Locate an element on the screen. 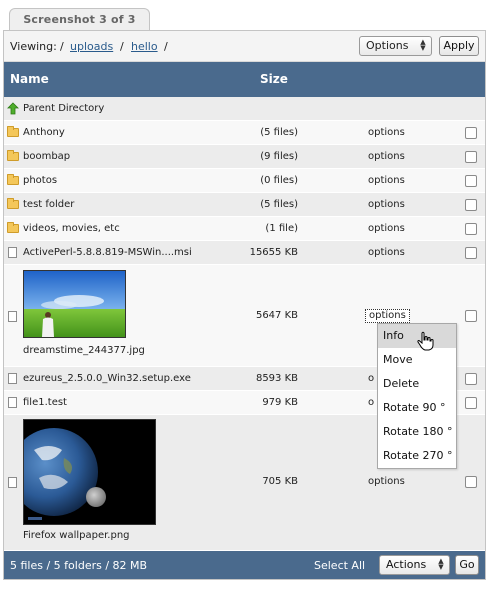  file-size: (9 files) is located at coordinates (279, 156).